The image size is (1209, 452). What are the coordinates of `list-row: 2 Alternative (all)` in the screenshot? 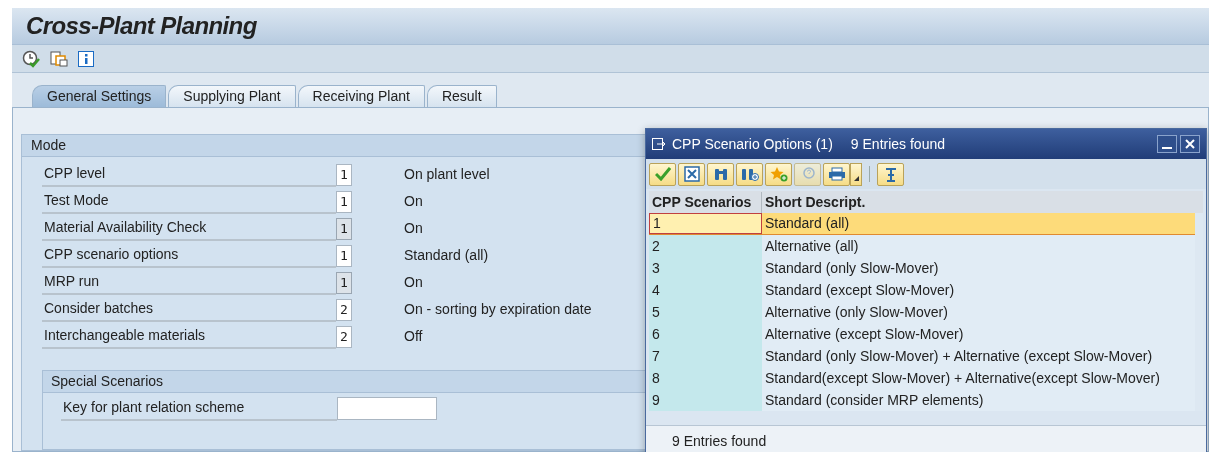 It's located at (922, 246).